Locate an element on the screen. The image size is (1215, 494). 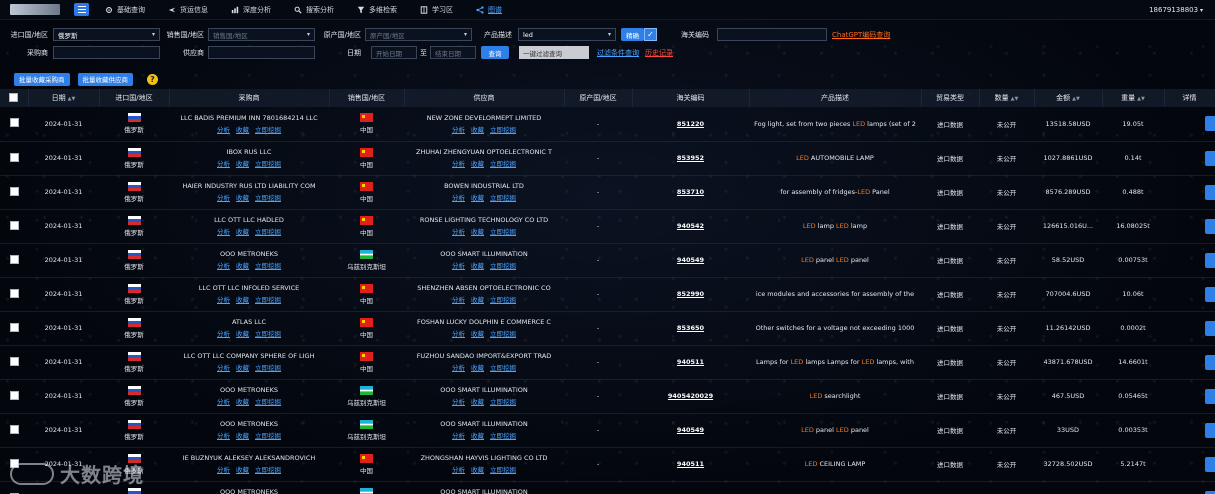
hs-code-link: 853650 is located at coordinates (690, 328).